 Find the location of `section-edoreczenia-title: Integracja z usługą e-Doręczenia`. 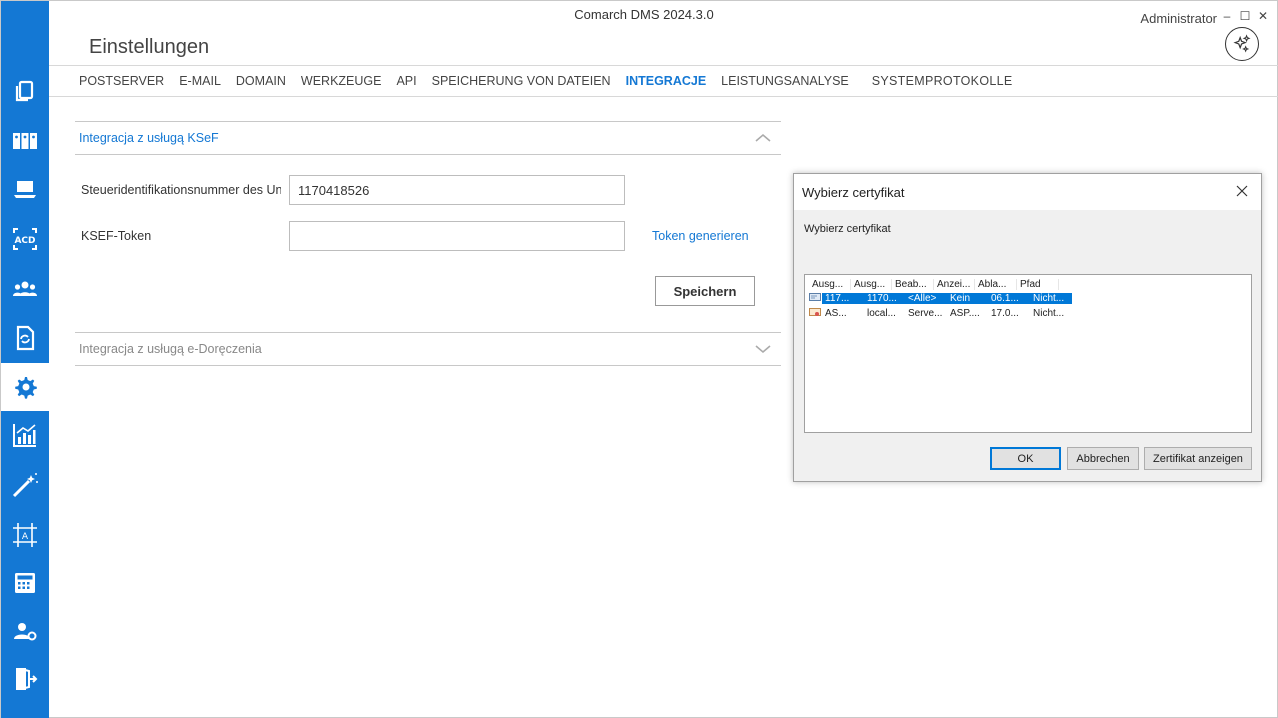

section-edoreczenia-title: Integracja z usługą e-Doręczenia is located at coordinates (170, 349).